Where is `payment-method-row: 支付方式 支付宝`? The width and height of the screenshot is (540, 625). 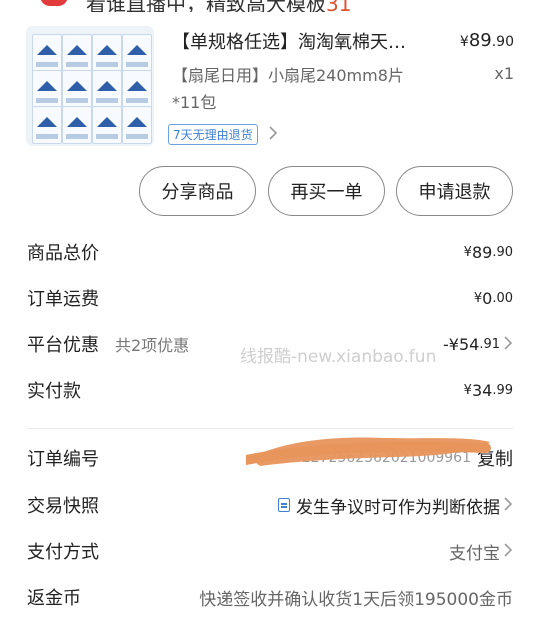
payment-method-row: 支付方式 支付宝 is located at coordinates (270, 551).